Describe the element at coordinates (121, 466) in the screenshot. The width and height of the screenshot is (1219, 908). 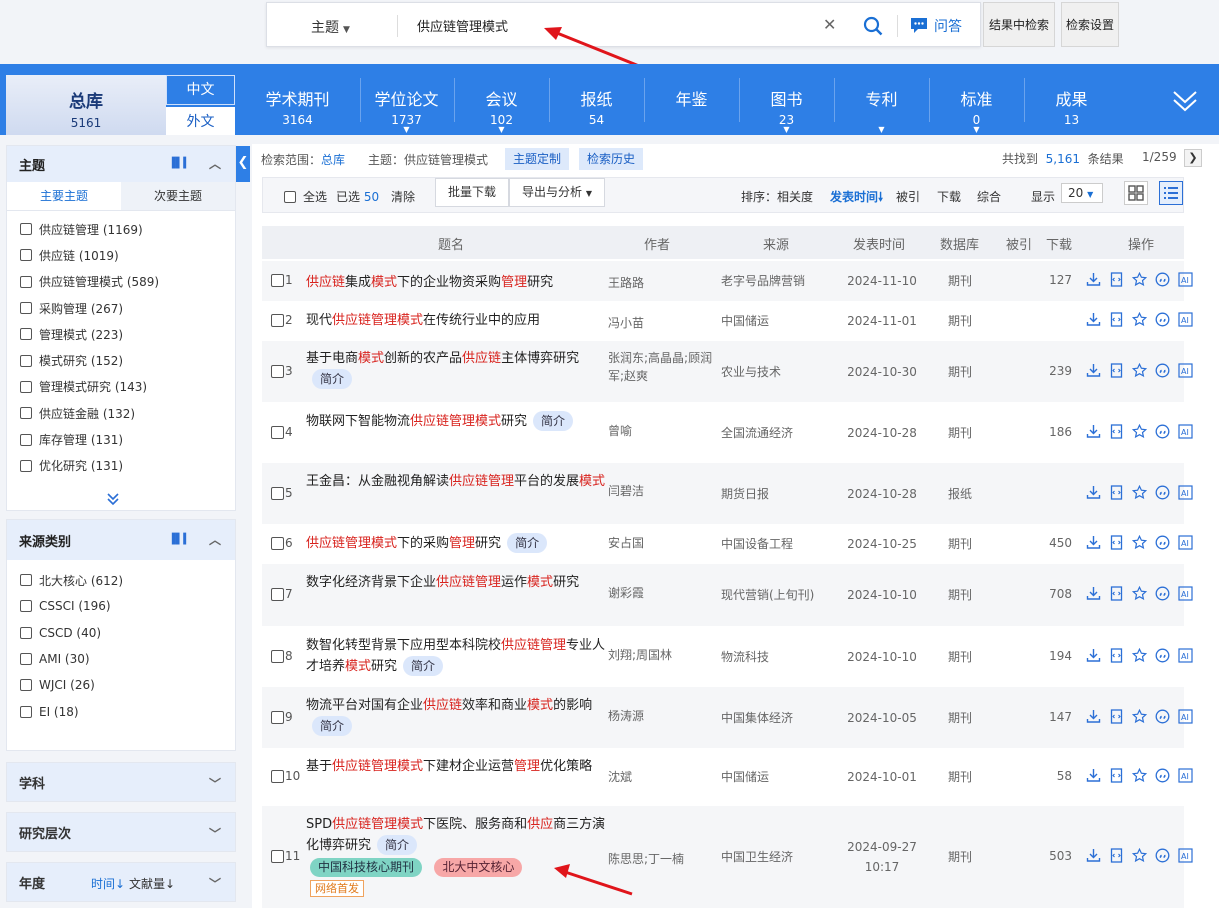
I see `topic-item: 优化研究 (131)` at that location.